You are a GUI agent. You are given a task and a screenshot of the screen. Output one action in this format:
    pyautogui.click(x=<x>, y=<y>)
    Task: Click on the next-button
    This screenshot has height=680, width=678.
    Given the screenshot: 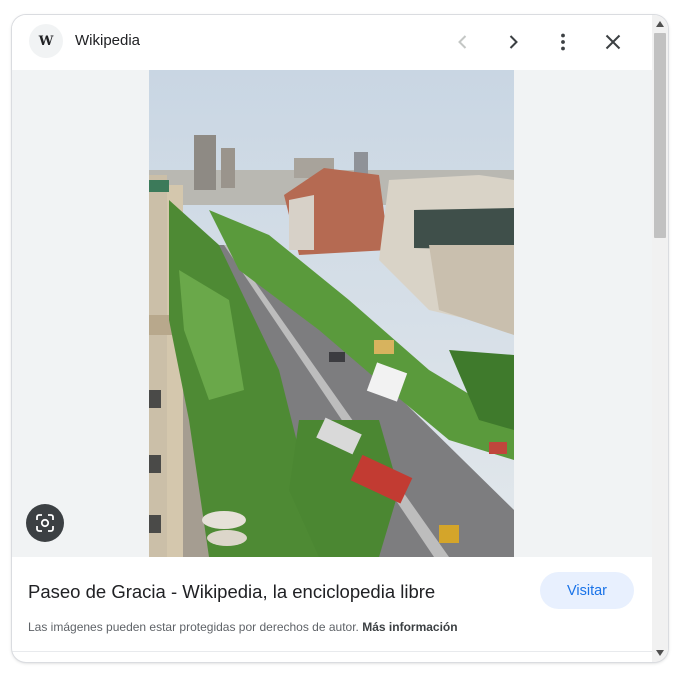 What is the action you would take?
    pyautogui.click(x=513, y=42)
    